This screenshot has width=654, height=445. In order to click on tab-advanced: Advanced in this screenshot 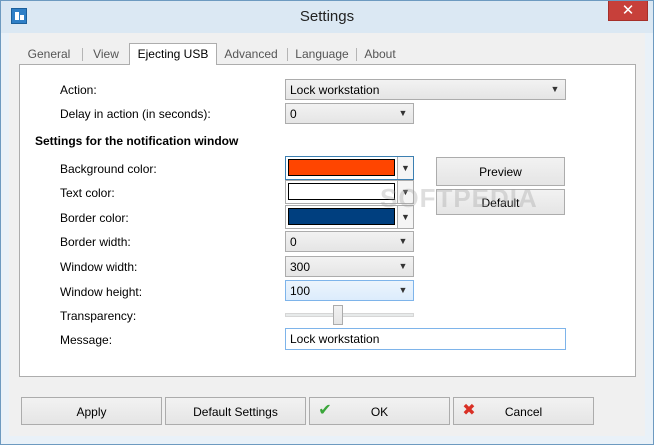, I will do `click(251, 54)`.